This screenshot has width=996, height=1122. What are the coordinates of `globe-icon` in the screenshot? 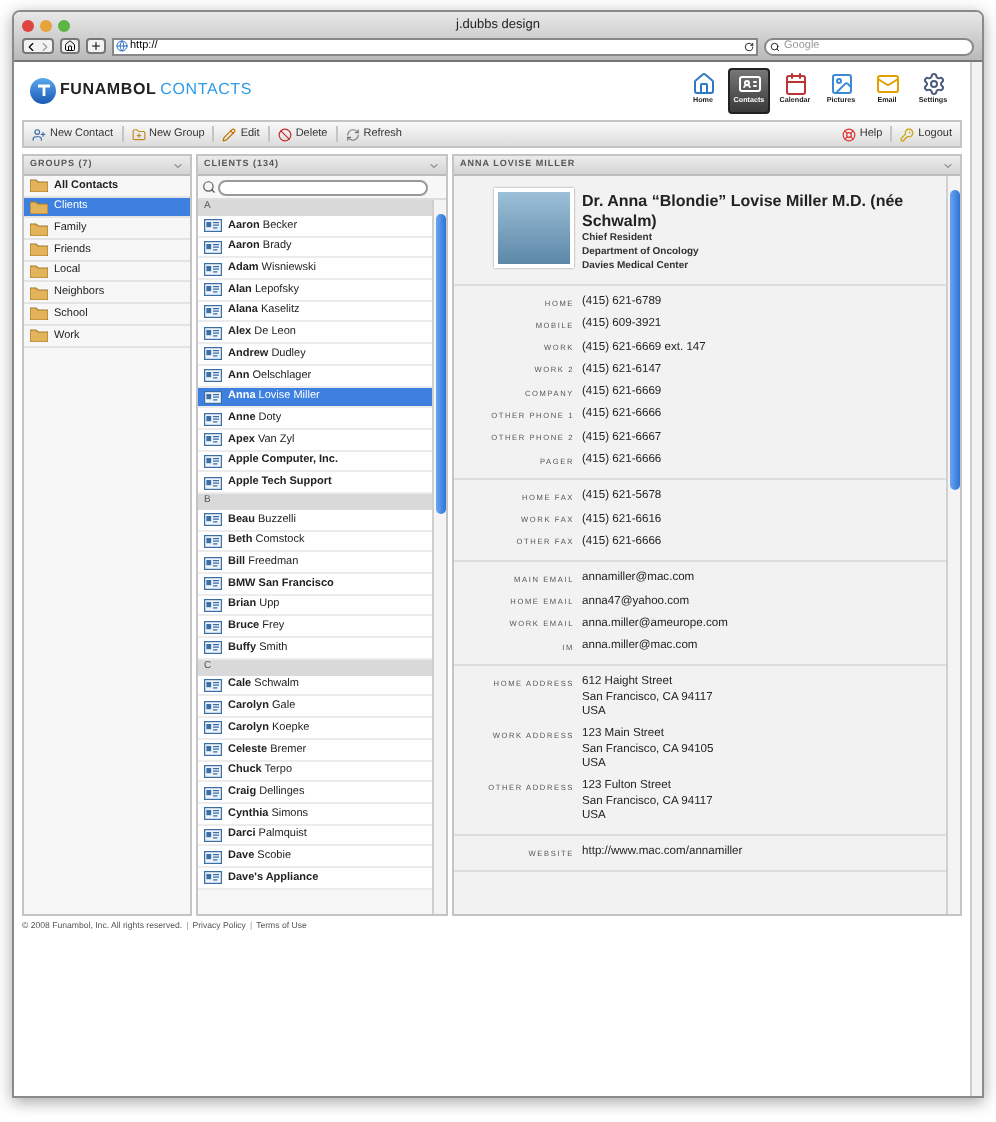 It's located at (122, 46).